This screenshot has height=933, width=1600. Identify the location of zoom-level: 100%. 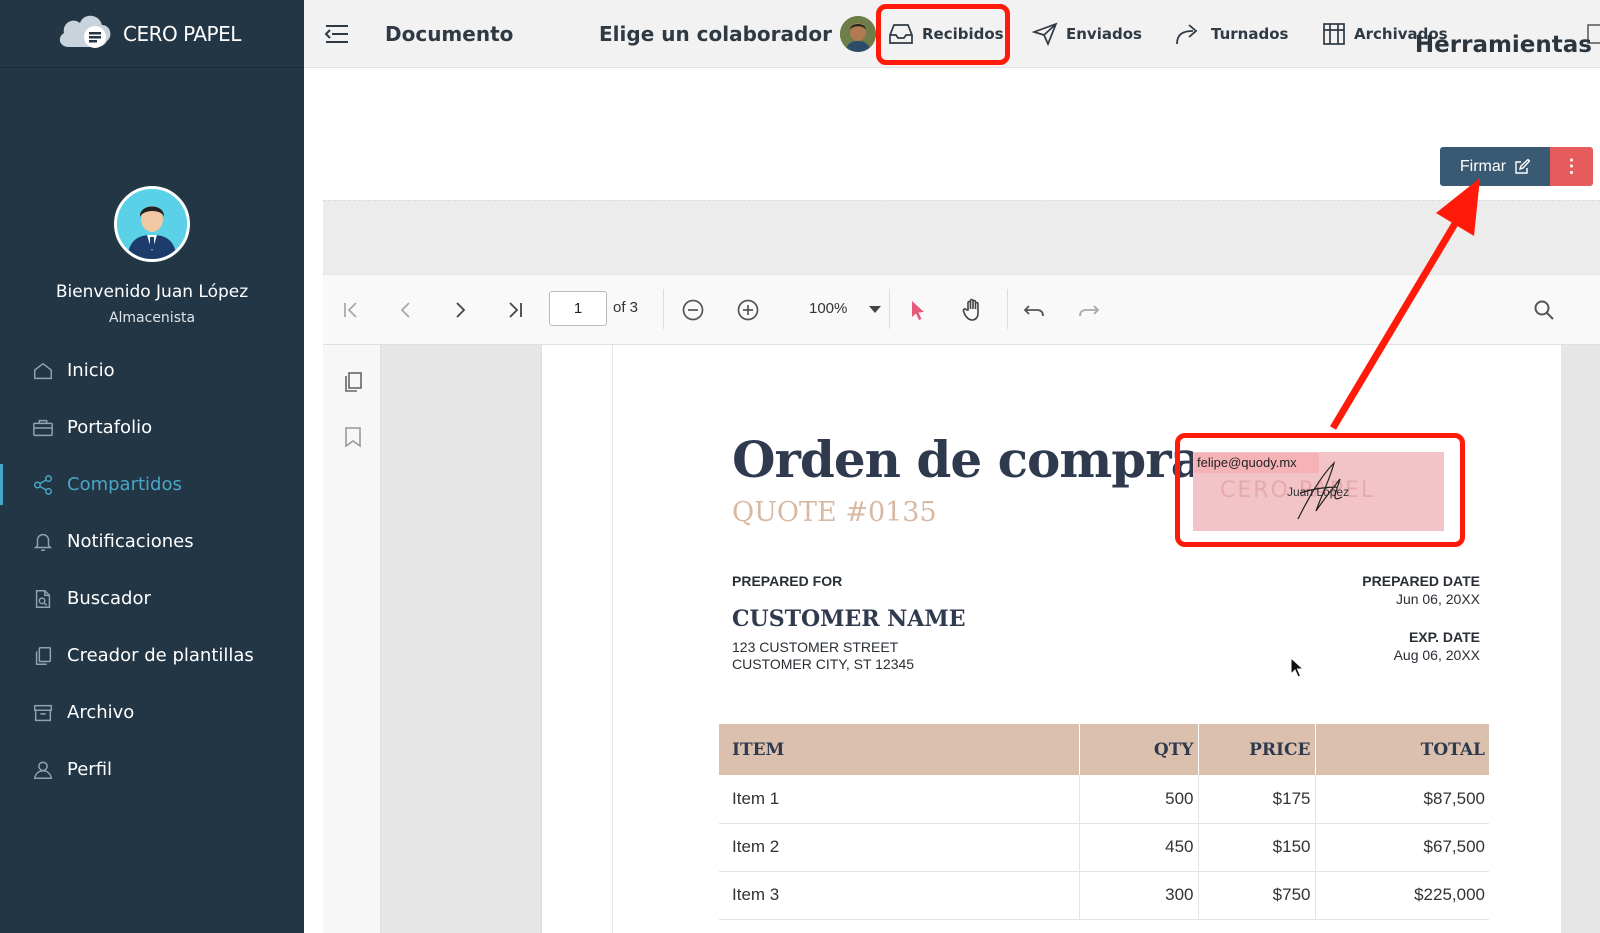
(828, 308).